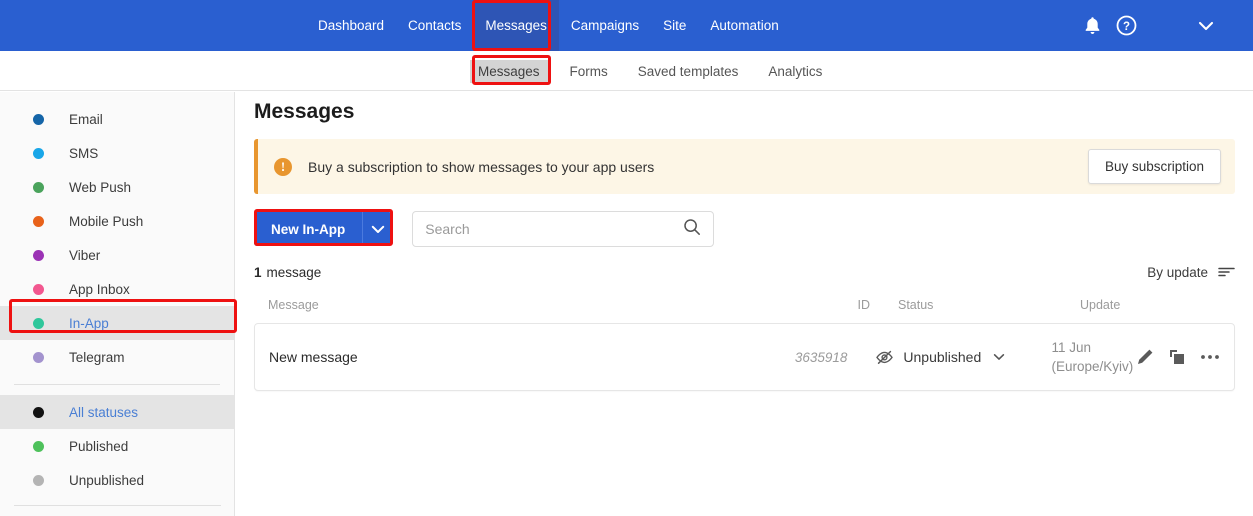 Image resolution: width=1253 pixels, height=516 pixels. What do you see at coordinates (107, 480) in the screenshot?
I see `sidebar-item-label: Unpublished` at bounding box center [107, 480].